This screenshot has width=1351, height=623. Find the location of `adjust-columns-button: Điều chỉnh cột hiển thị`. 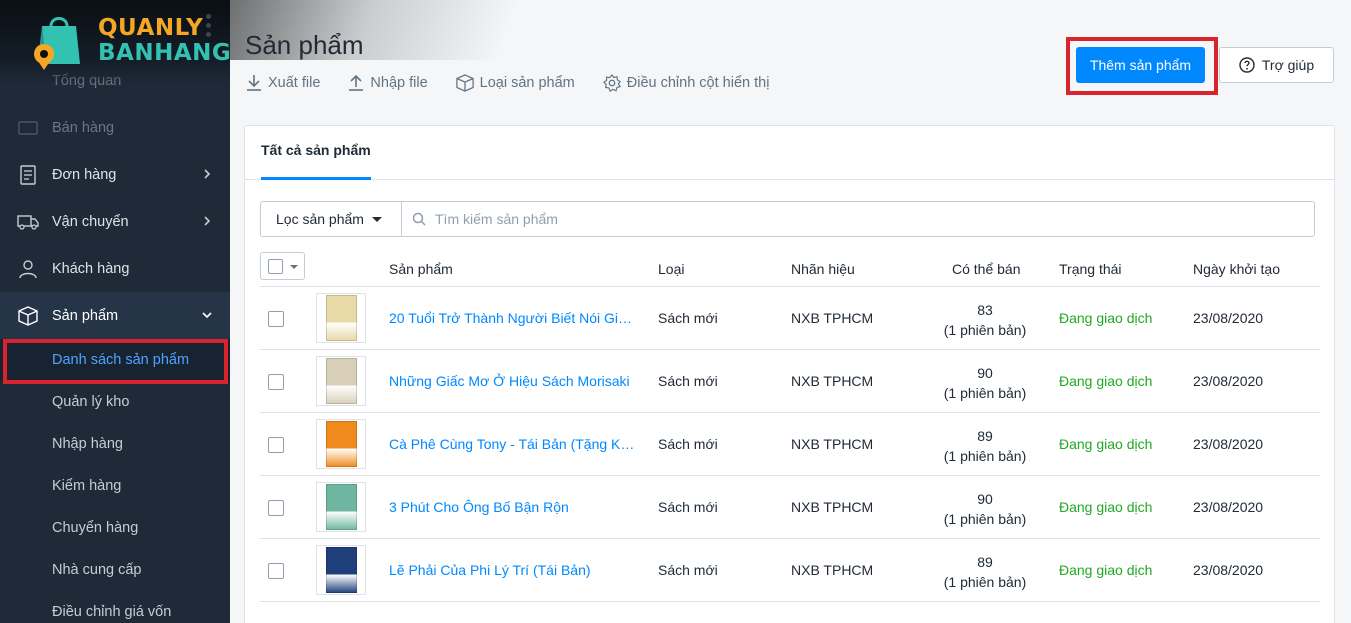

adjust-columns-button: Điều chỉnh cột hiển thị is located at coordinates (686, 83).